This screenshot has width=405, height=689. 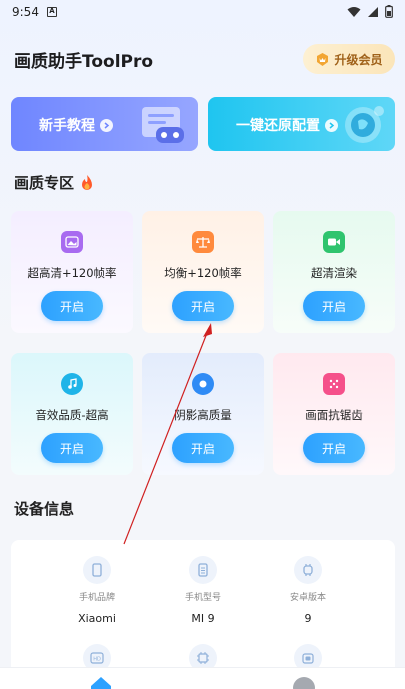 I want to click on quality-card-balanced: 均衡+120帧率 开启, so click(x=203, y=272).